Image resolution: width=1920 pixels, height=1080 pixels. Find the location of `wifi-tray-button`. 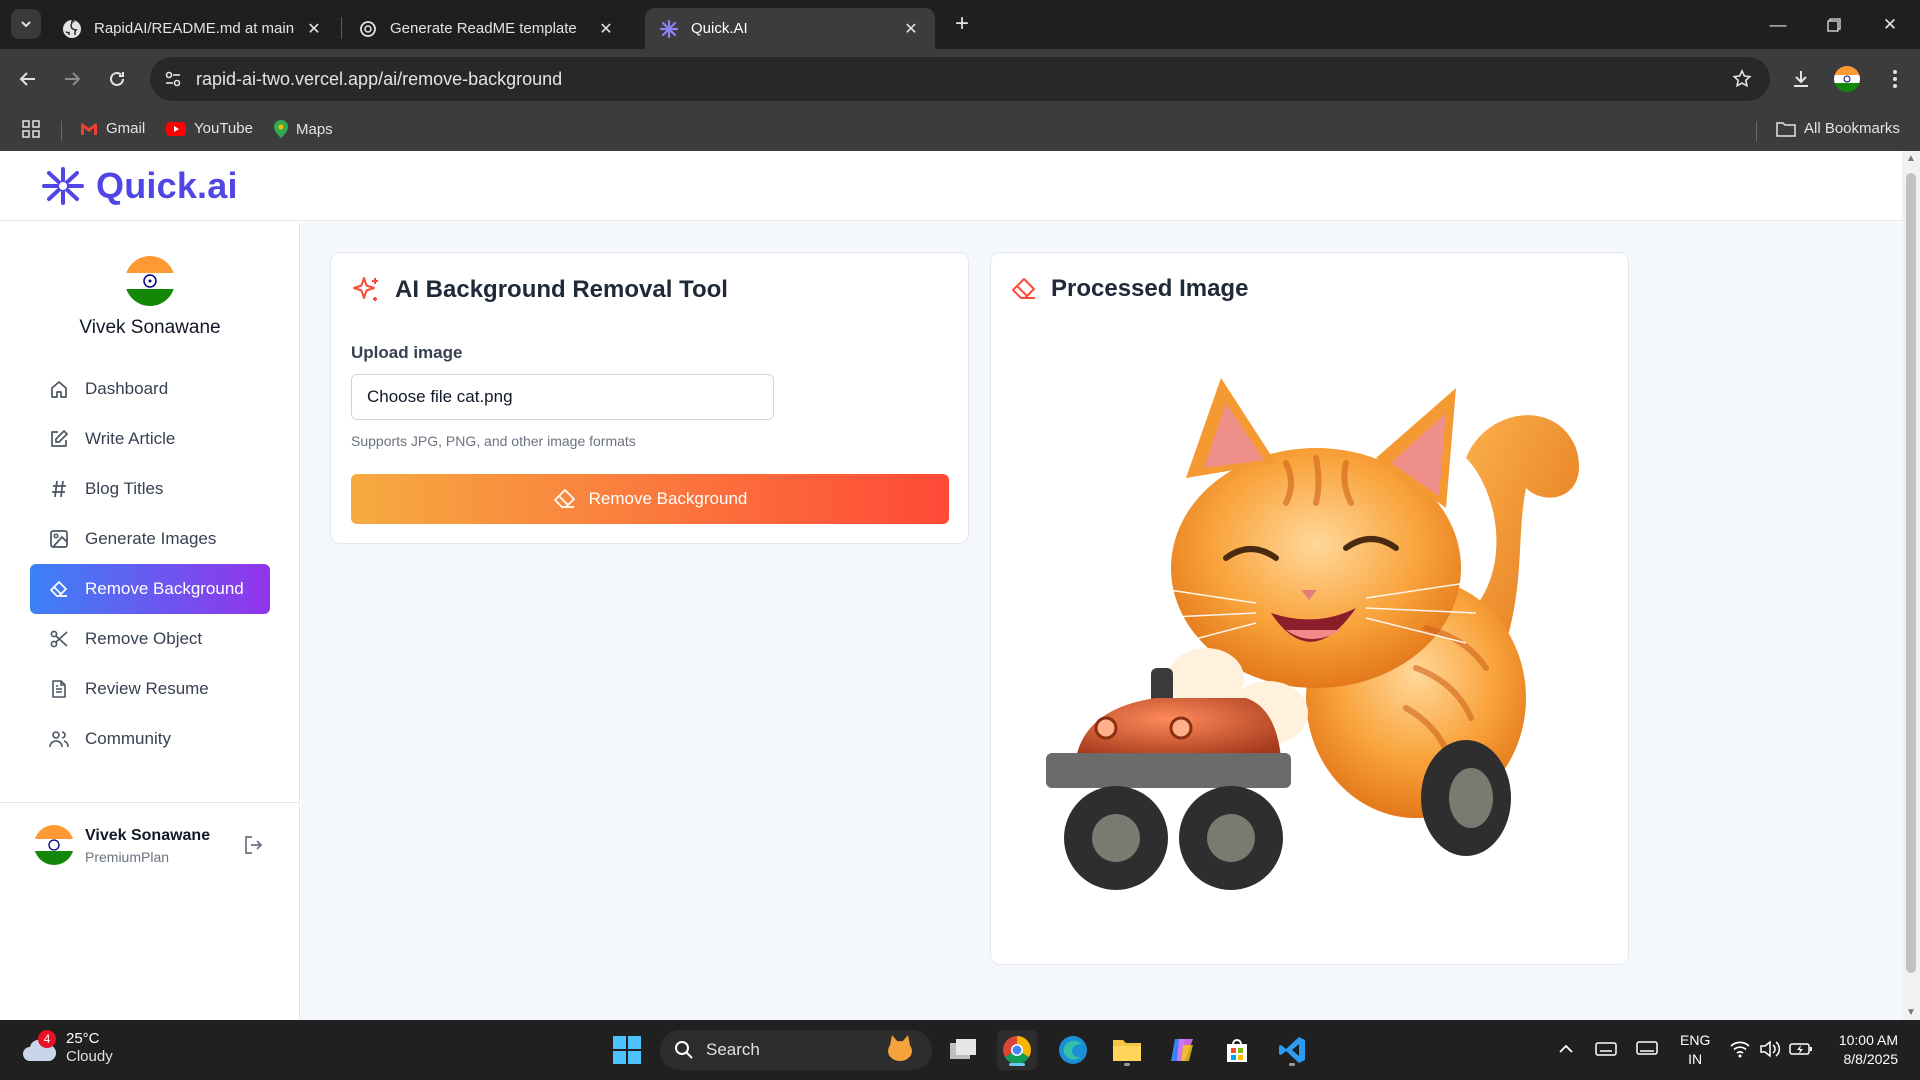

wifi-tray-button is located at coordinates (1740, 1049).